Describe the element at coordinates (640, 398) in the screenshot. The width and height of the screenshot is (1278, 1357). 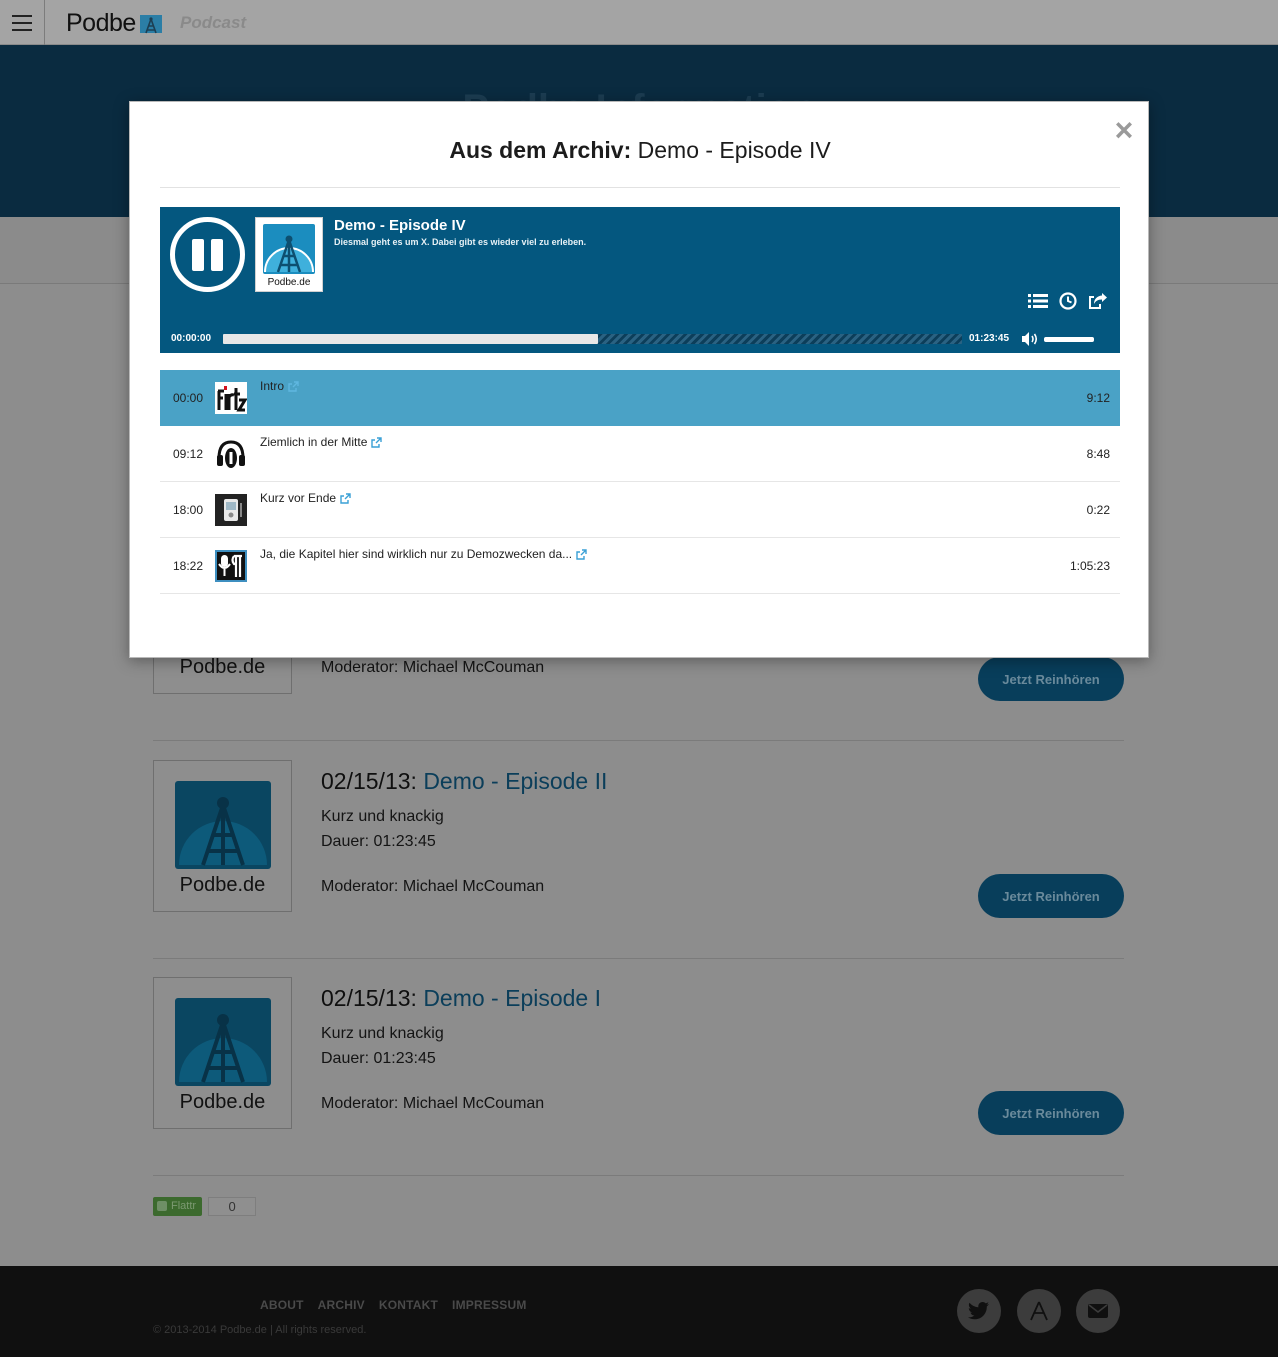
I see `chapter-row: 00:00 Intro 9:12` at that location.